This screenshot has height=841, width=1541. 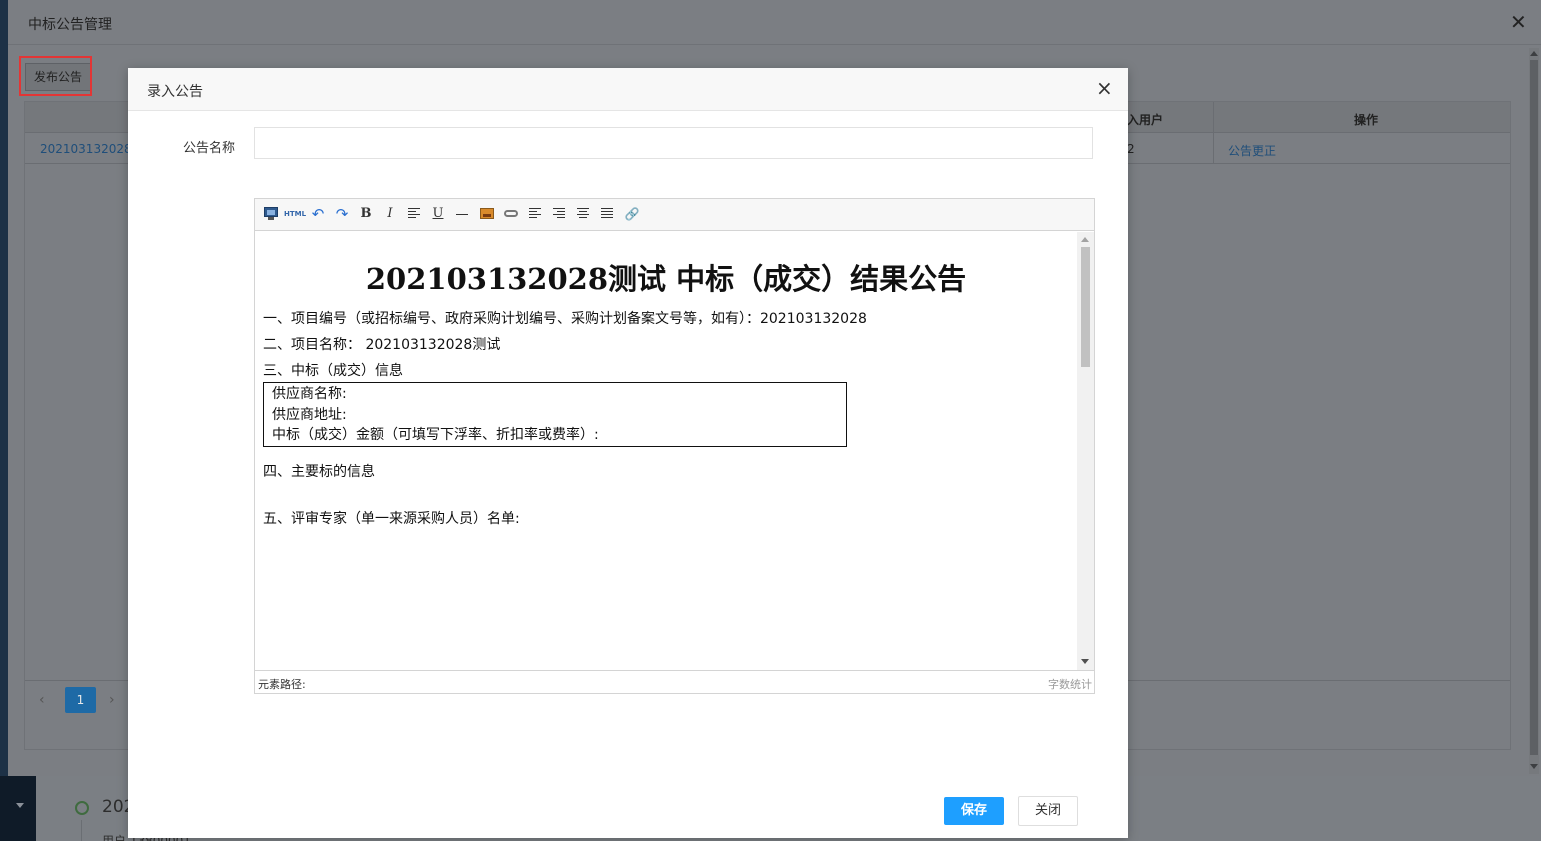 I want to click on undo-icon: ↶, so click(x=318, y=214).